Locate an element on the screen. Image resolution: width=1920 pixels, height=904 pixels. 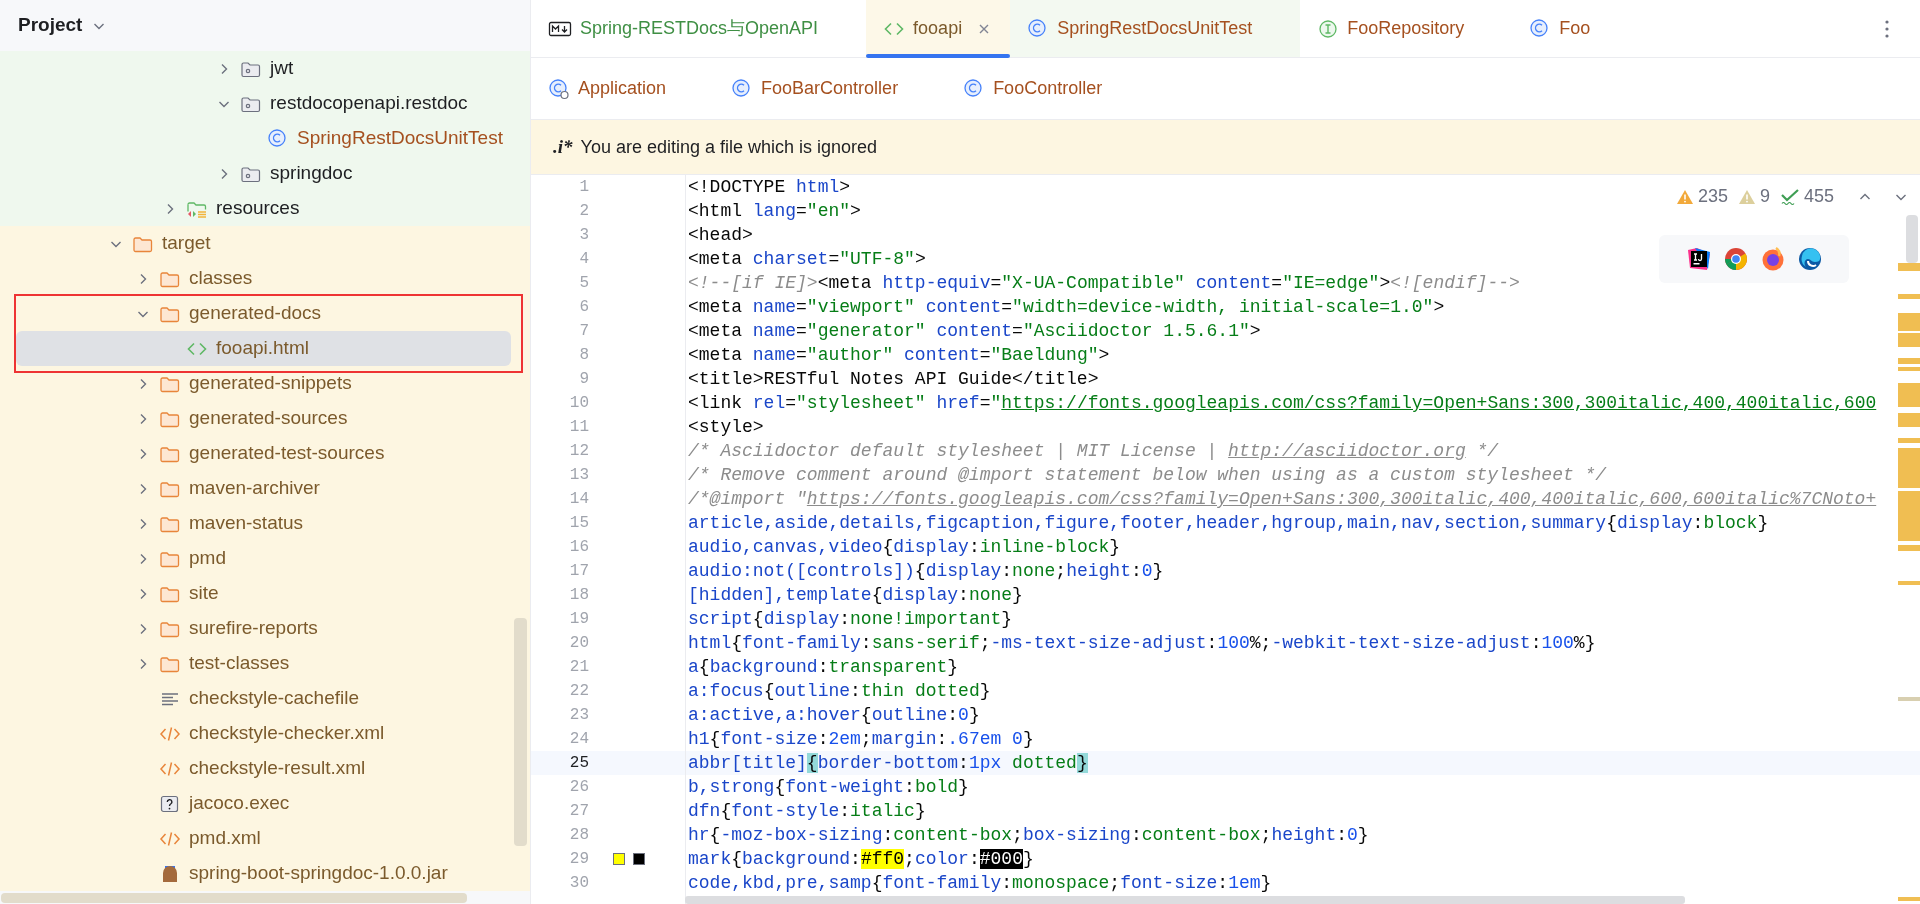
tree-item: site is located at coordinates (263, 593).